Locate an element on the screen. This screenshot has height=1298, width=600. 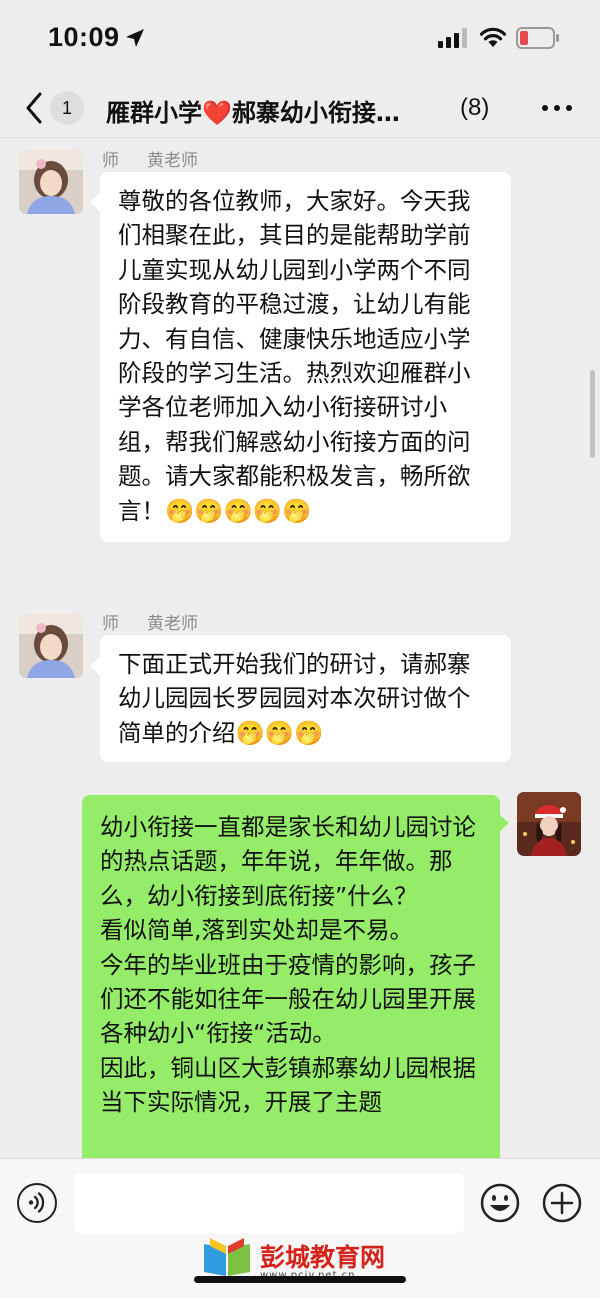
status-bar: 10:09 is located at coordinates (300, 40).